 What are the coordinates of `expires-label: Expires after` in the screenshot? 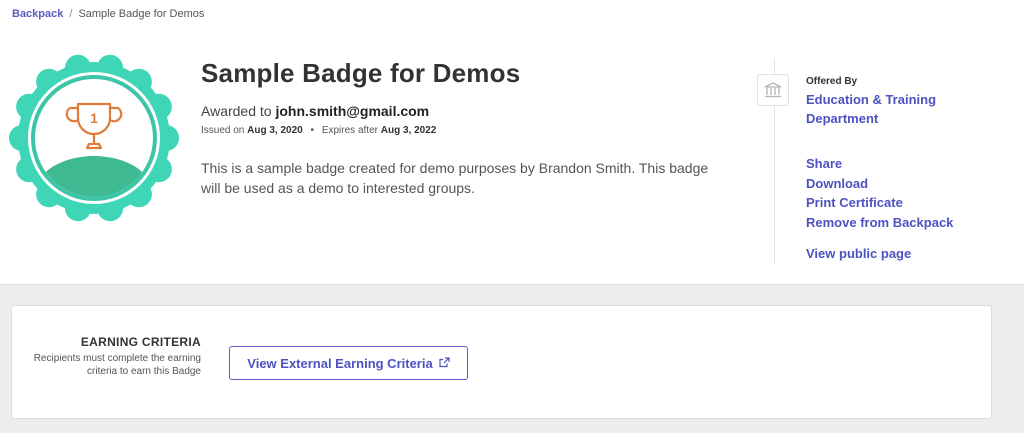 It's located at (349, 130).